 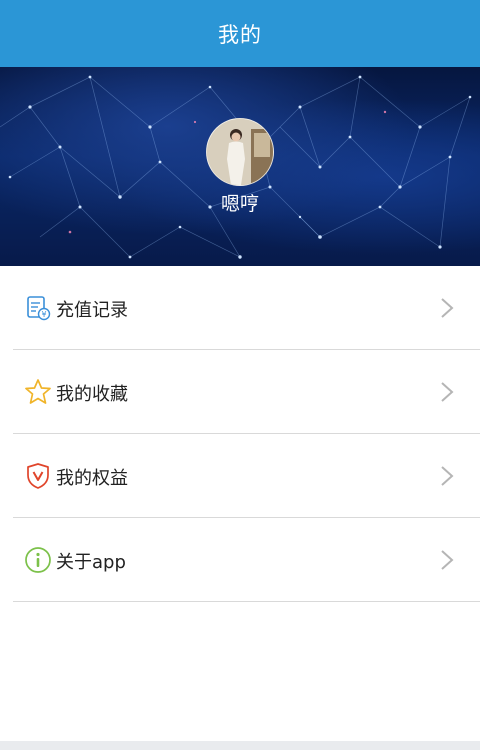 I want to click on divider, so click(x=246, y=601).